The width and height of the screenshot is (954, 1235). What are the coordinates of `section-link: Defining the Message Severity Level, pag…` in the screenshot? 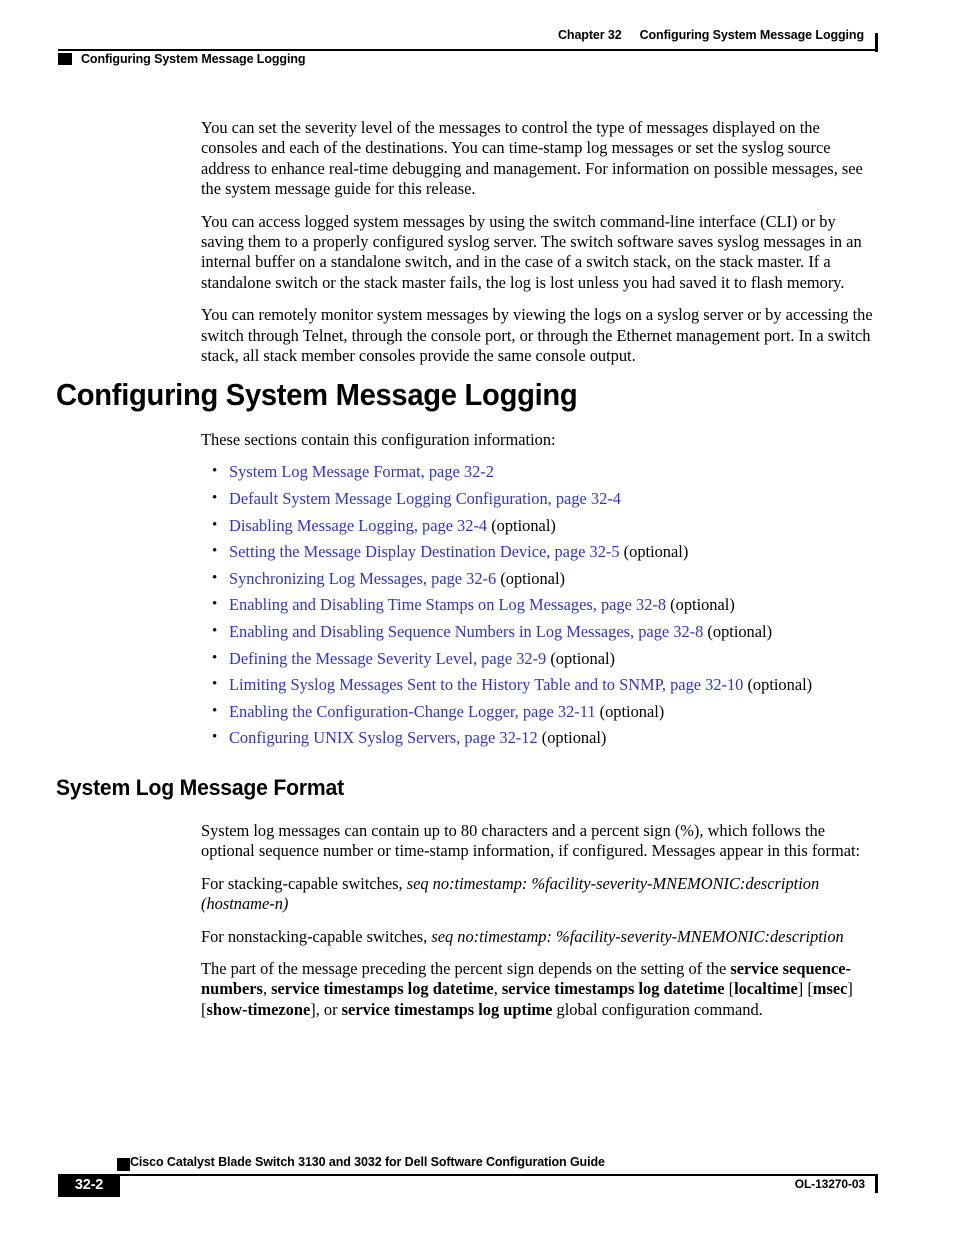 It's located at (387, 658).